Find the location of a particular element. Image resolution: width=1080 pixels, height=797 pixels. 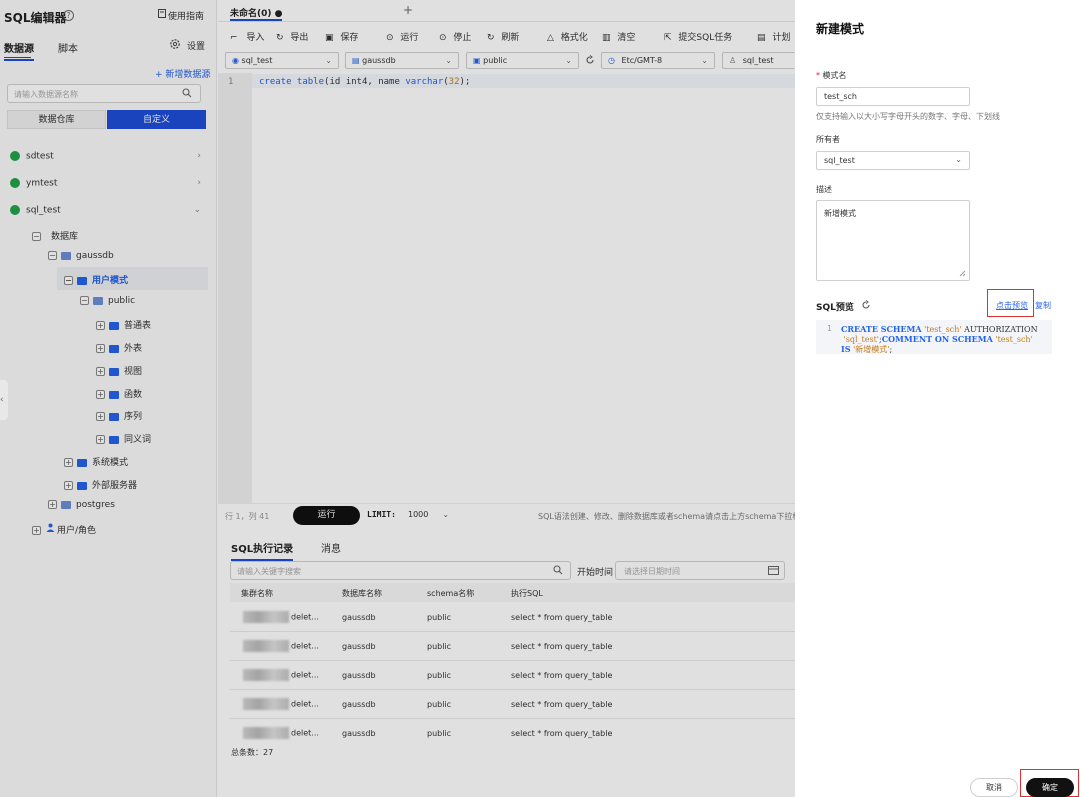

cancel-button: 取消 is located at coordinates (994, 787).